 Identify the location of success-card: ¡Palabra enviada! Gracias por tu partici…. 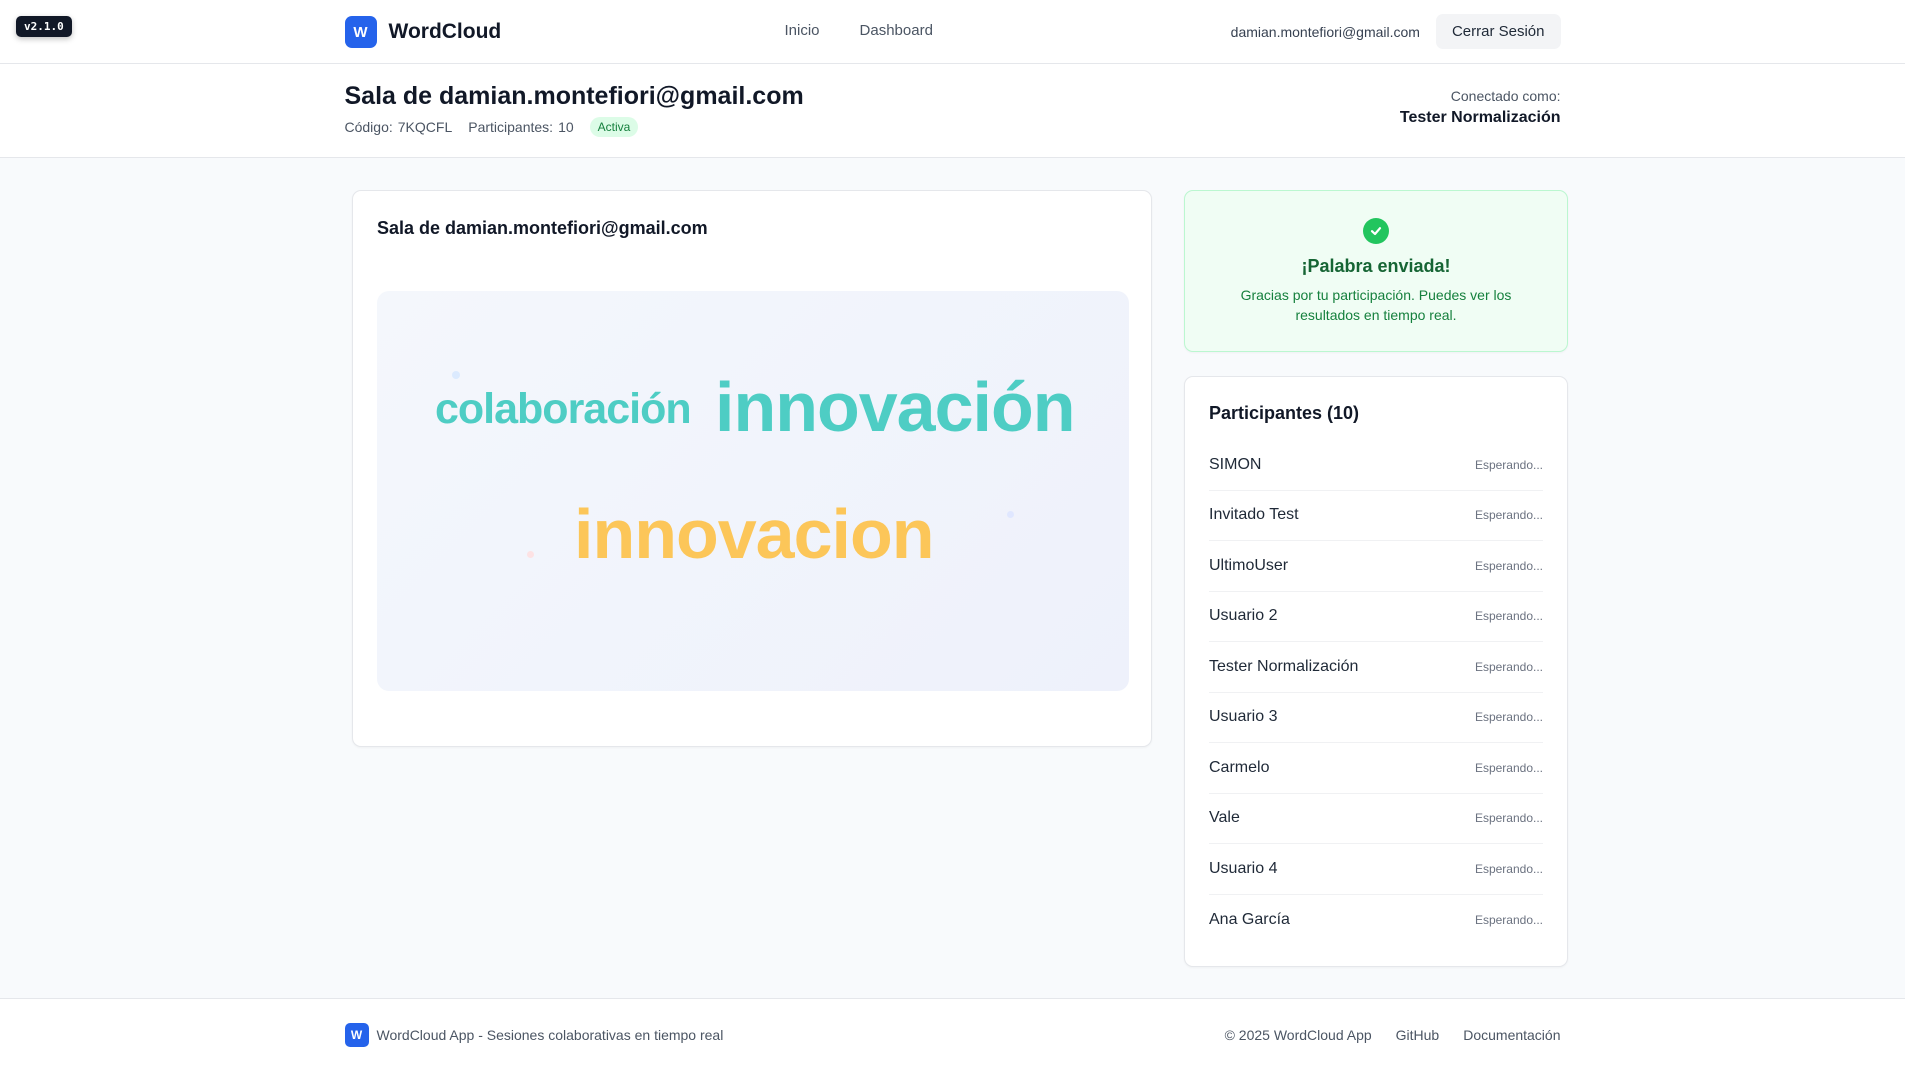
(1376, 271).